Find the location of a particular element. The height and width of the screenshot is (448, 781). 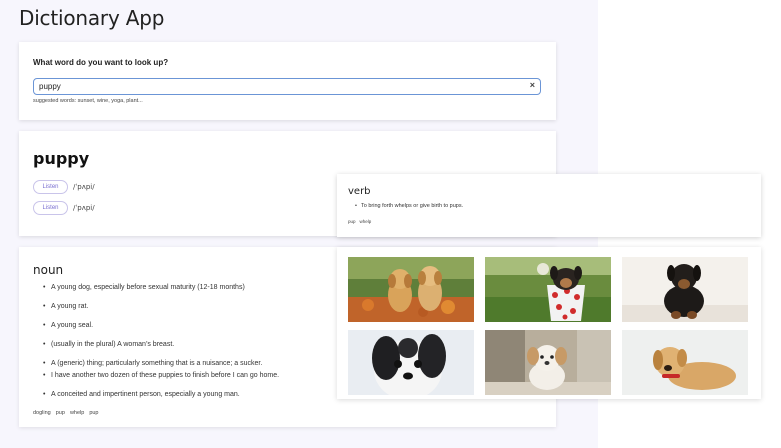

synonym-list: dogling pup whelp pup is located at coordinates (66, 413).